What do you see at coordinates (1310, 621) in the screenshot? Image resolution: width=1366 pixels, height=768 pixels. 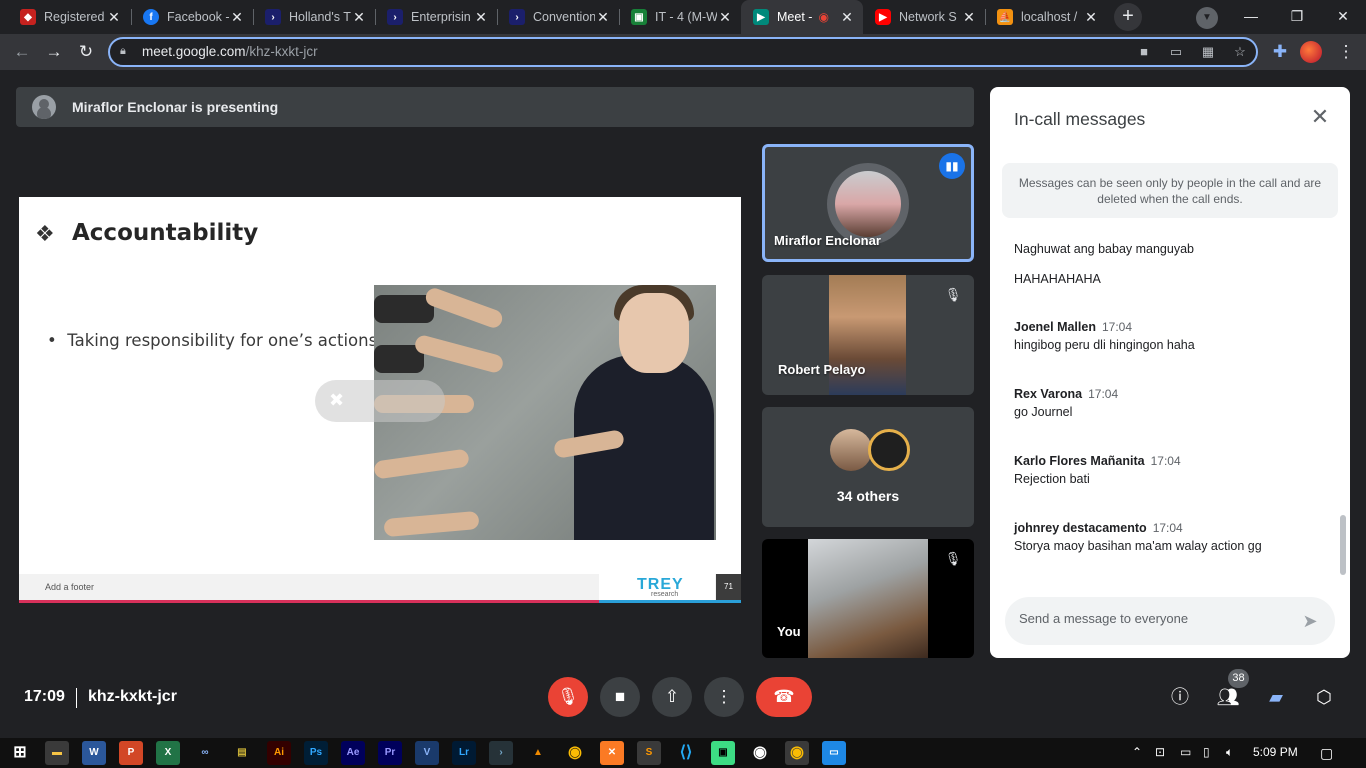 I see `send-icon: ➤` at bounding box center [1310, 621].